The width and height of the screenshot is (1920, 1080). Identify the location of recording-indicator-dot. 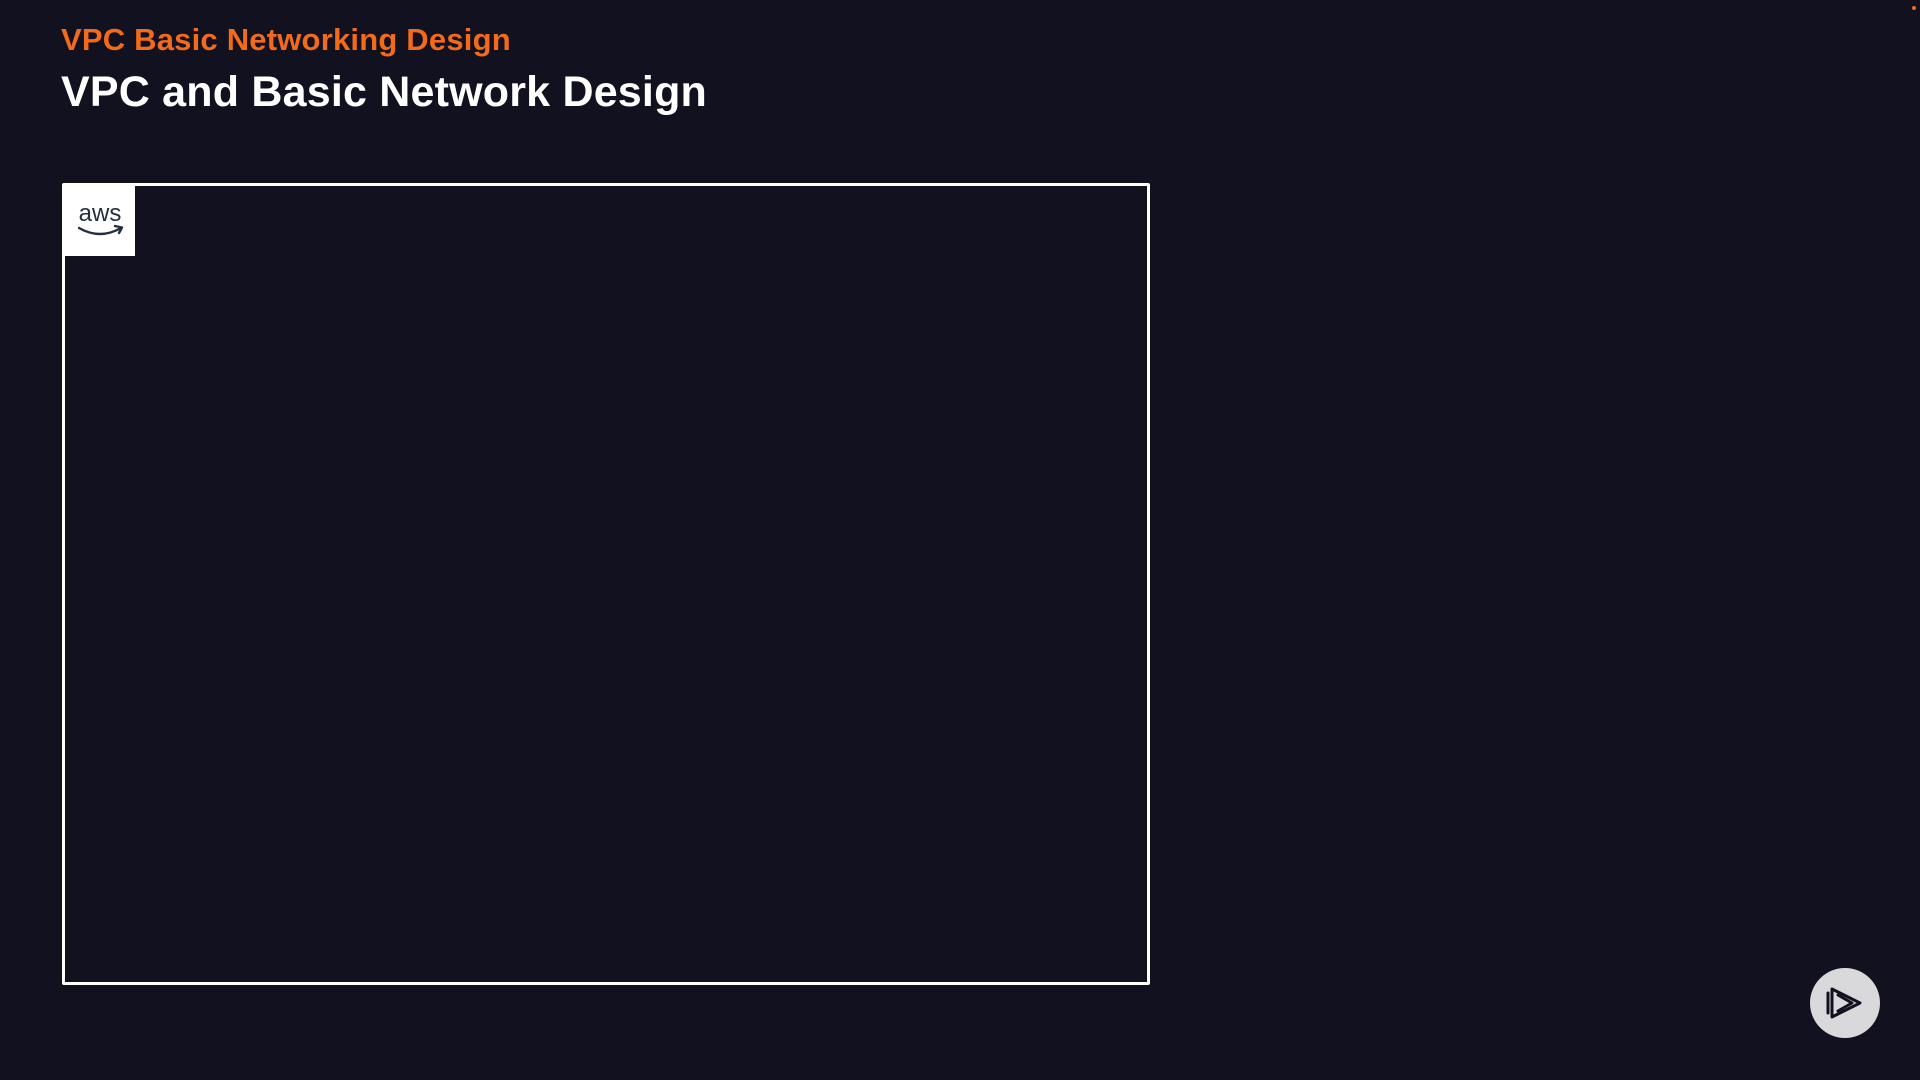
(1914, 8).